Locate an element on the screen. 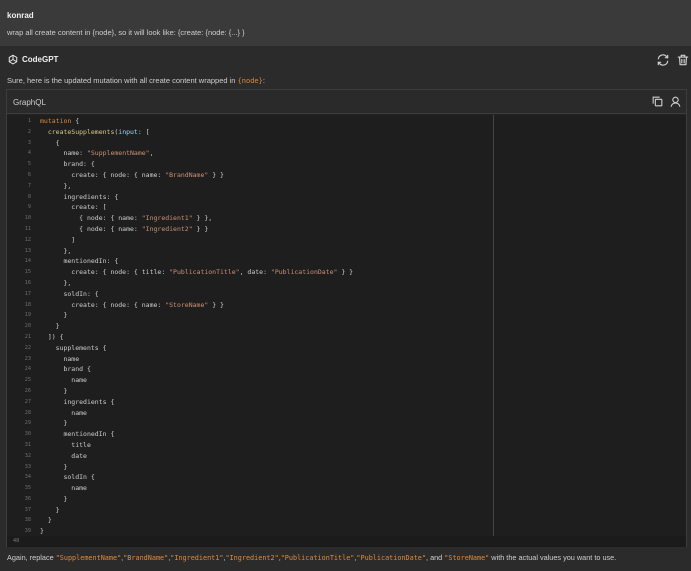 The height and width of the screenshot is (571, 691). code-line: ingredients: { is located at coordinates (79, 196).